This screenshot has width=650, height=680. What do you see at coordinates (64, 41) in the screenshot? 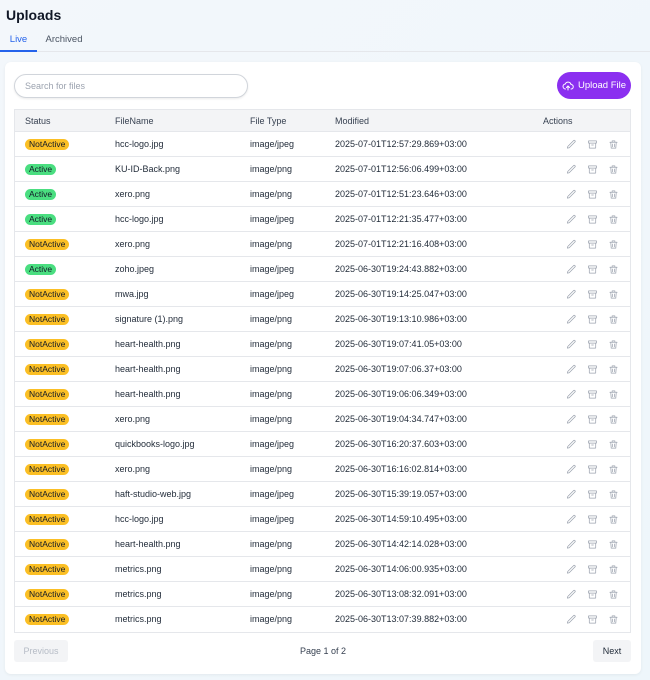
I see `tab-archived: Archived` at bounding box center [64, 41].